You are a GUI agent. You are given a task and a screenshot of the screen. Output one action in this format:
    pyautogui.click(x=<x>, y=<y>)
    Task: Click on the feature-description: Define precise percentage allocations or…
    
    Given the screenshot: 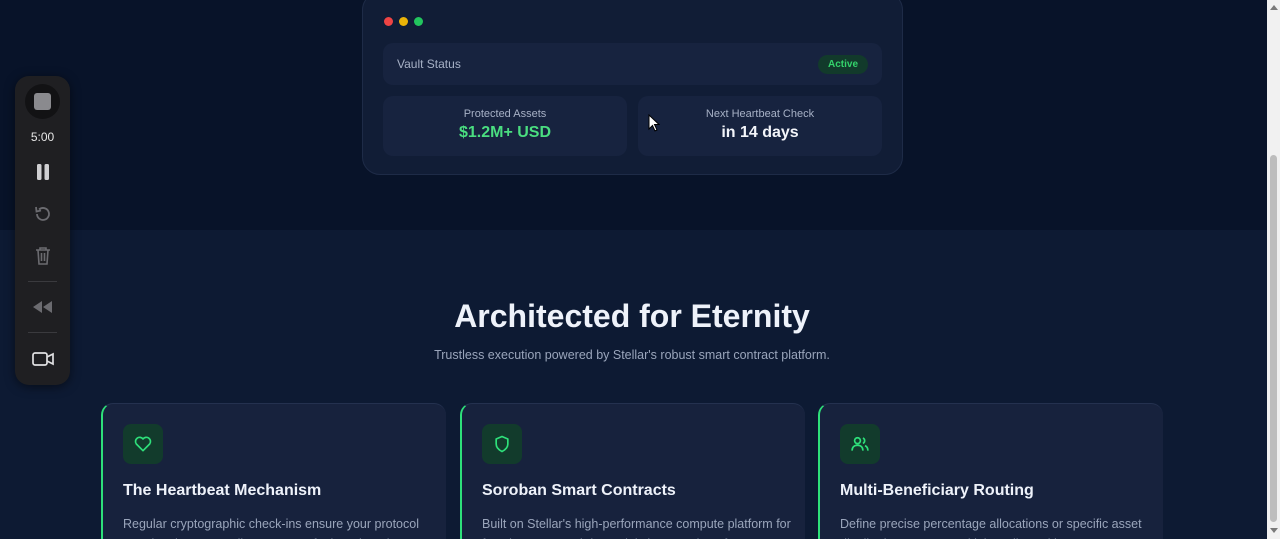 What is the action you would take?
    pyautogui.click(x=991, y=528)
    